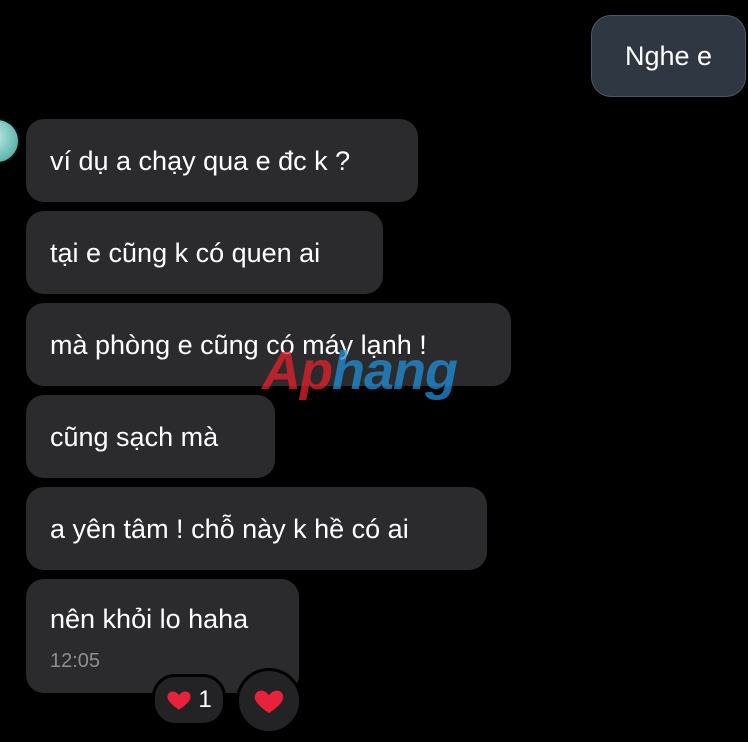 This screenshot has height=742, width=748. What do you see at coordinates (205, 699) in the screenshot?
I see `reaction-count: 1` at bounding box center [205, 699].